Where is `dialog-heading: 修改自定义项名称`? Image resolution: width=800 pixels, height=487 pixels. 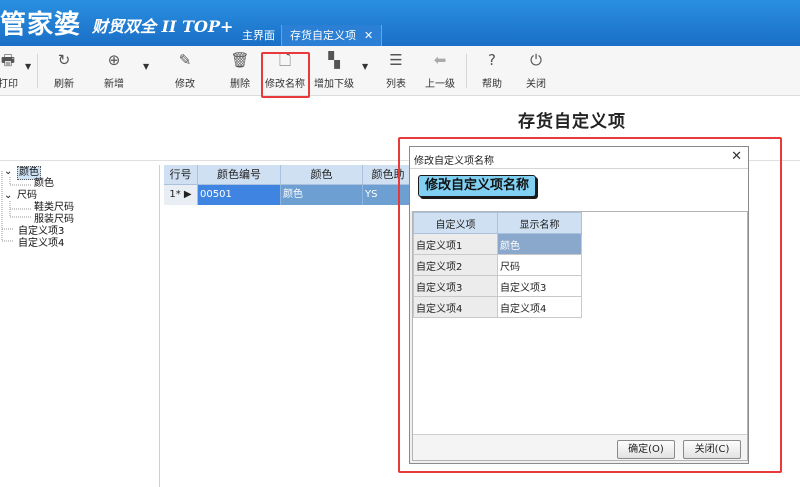 dialog-heading: 修改自定义项名称 is located at coordinates (477, 186).